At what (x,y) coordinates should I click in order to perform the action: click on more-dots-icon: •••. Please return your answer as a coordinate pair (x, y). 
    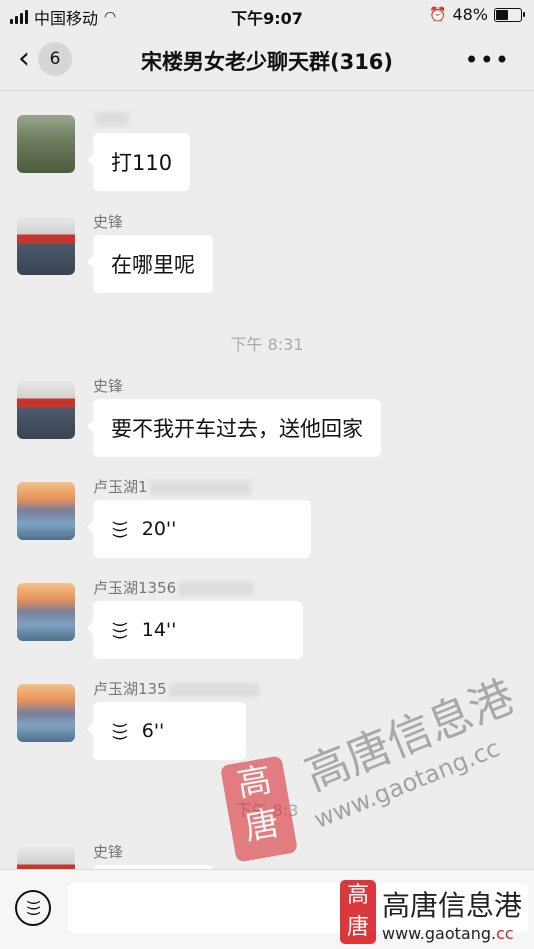
    Looking at the image, I should click on (487, 60).